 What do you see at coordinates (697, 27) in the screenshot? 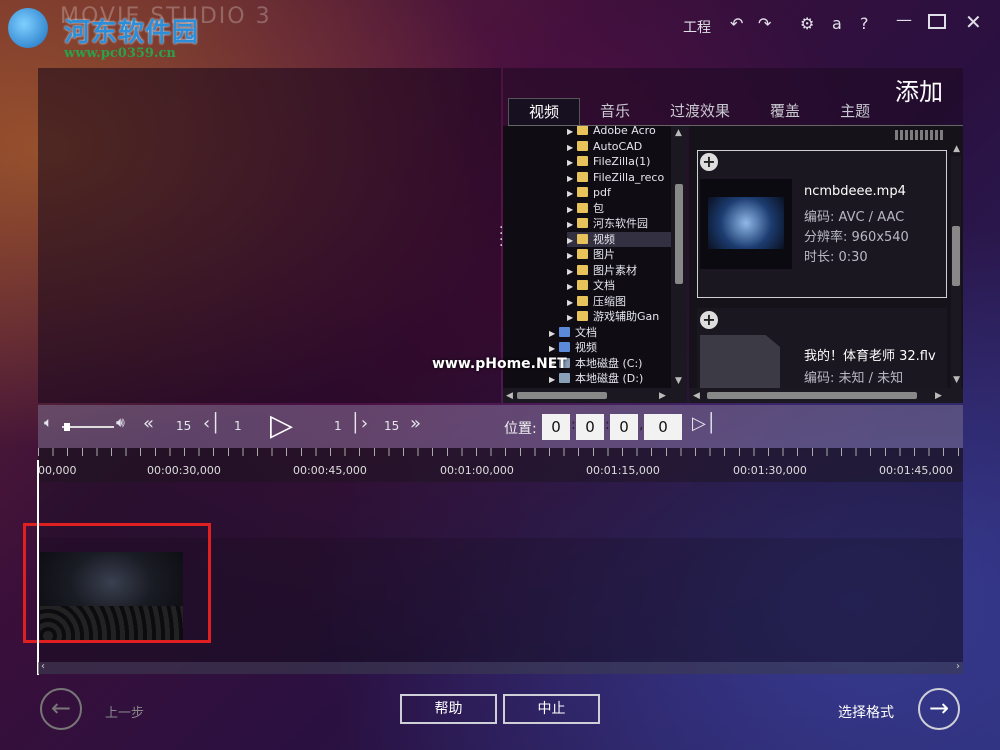
I see `project-button: 工程` at bounding box center [697, 27].